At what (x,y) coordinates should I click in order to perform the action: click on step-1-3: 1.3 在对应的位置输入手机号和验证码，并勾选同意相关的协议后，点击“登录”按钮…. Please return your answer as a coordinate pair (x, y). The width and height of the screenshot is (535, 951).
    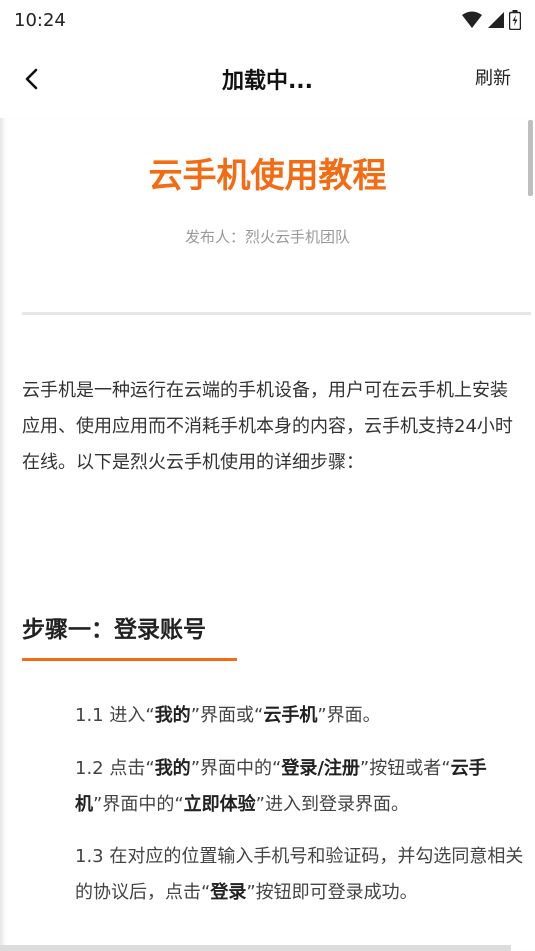
    Looking at the image, I should click on (299, 874).